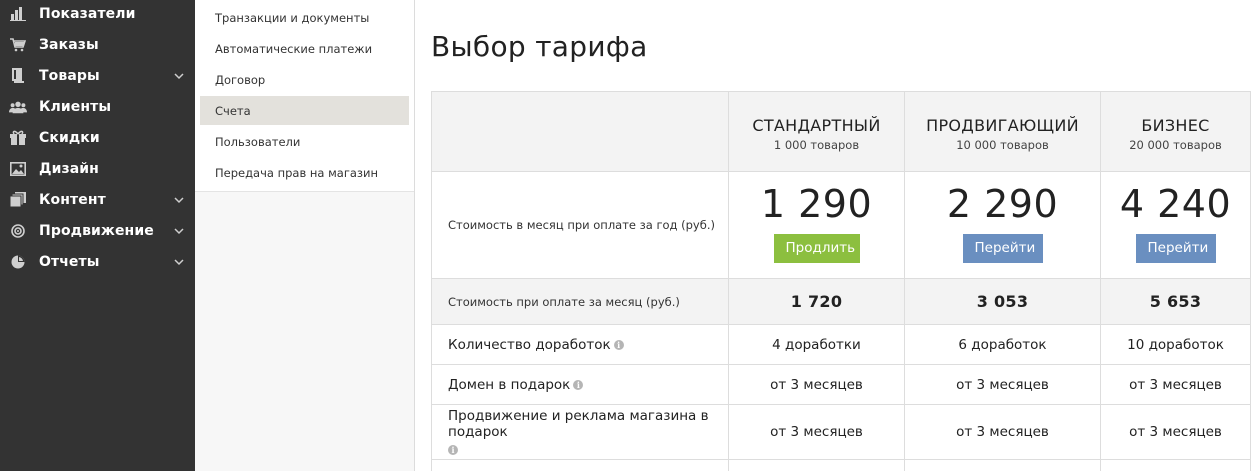 The image size is (1258, 471). I want to click on sidebar-item-label: Клиенты, so click(75, 106).